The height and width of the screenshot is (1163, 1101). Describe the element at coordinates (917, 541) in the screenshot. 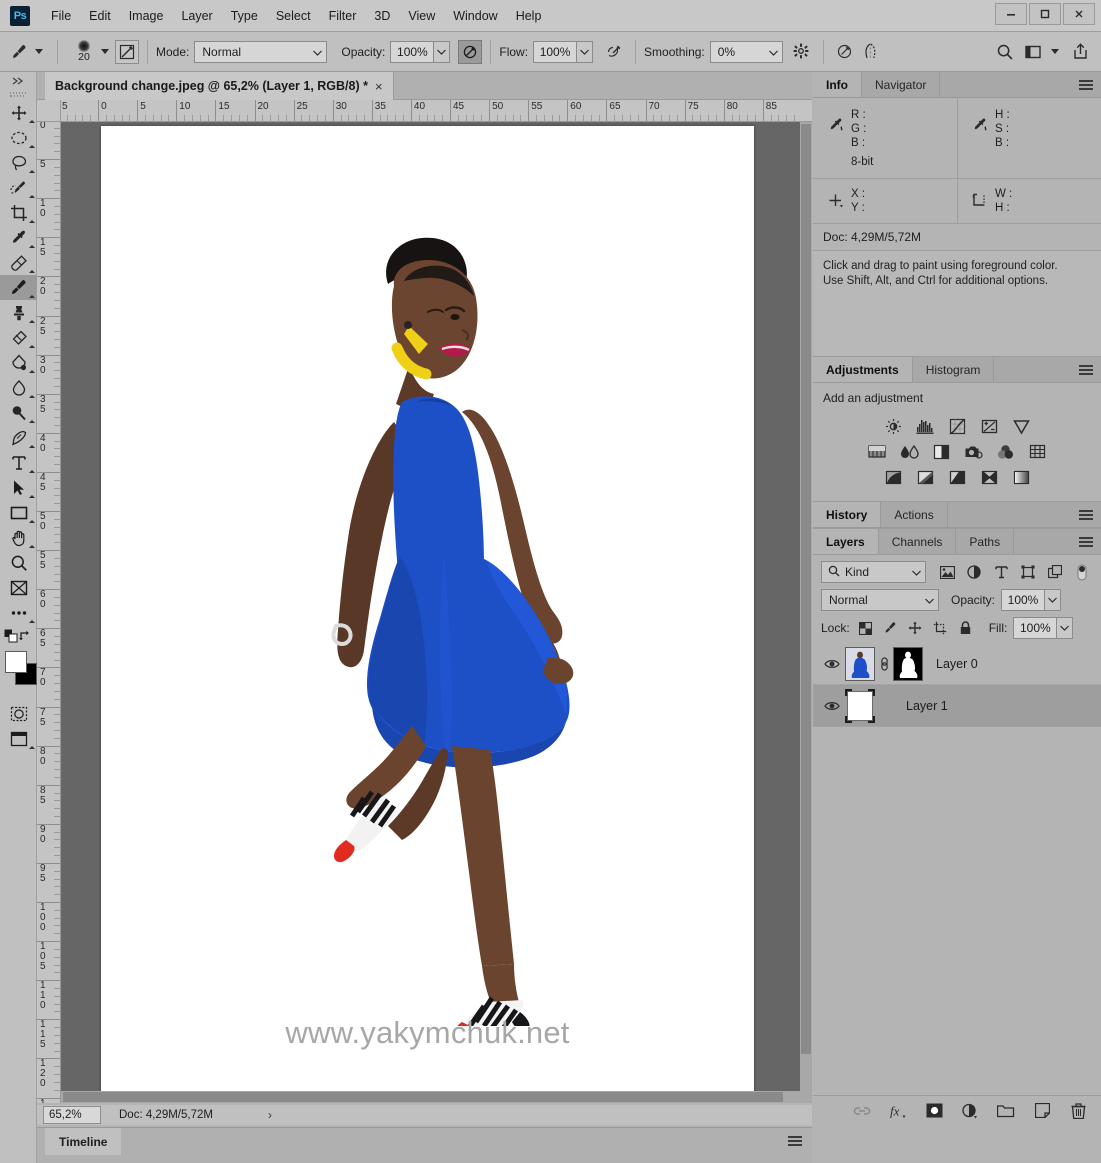

I see `tab-channels: Channels` at that location.